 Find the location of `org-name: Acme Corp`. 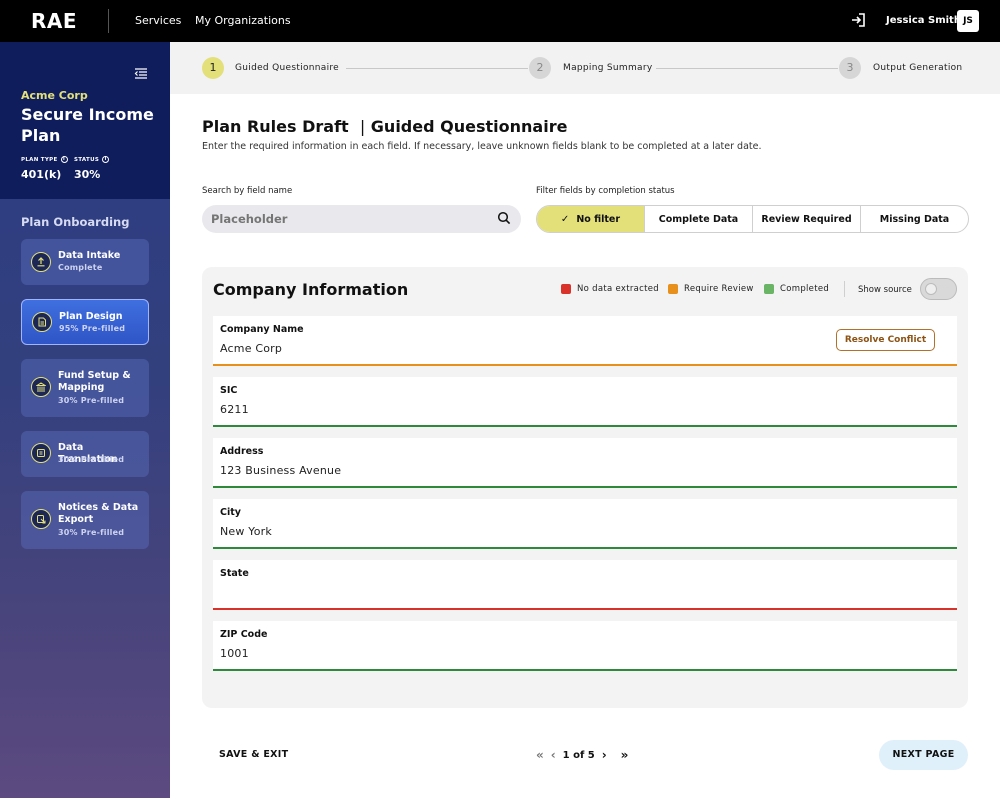

org-name: Acme Corp is located at coordinates (54, 95).